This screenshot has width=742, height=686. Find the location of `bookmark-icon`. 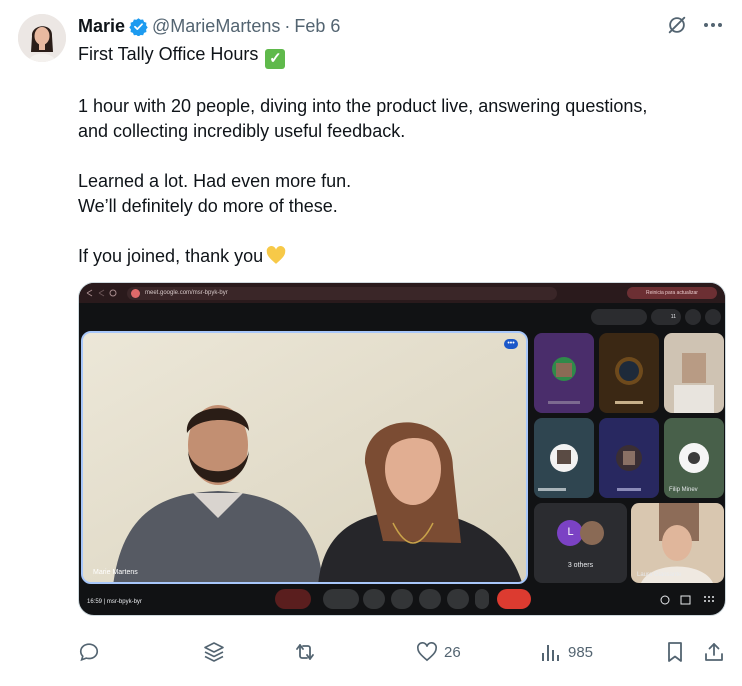

bookmark-icon is located at coordinates (675, 652).